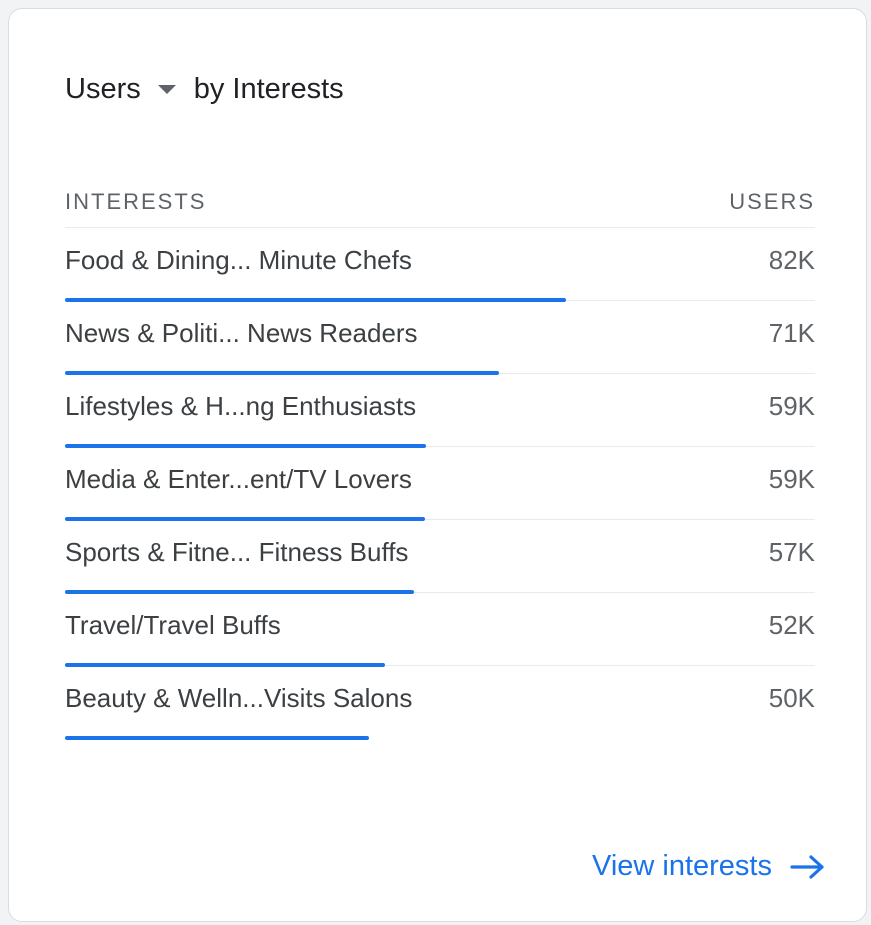 This screenshot has width=871, height=925. Describe the element at coordinates (791, 259) in the screenshot. I see `users-value: 82K` at that location.